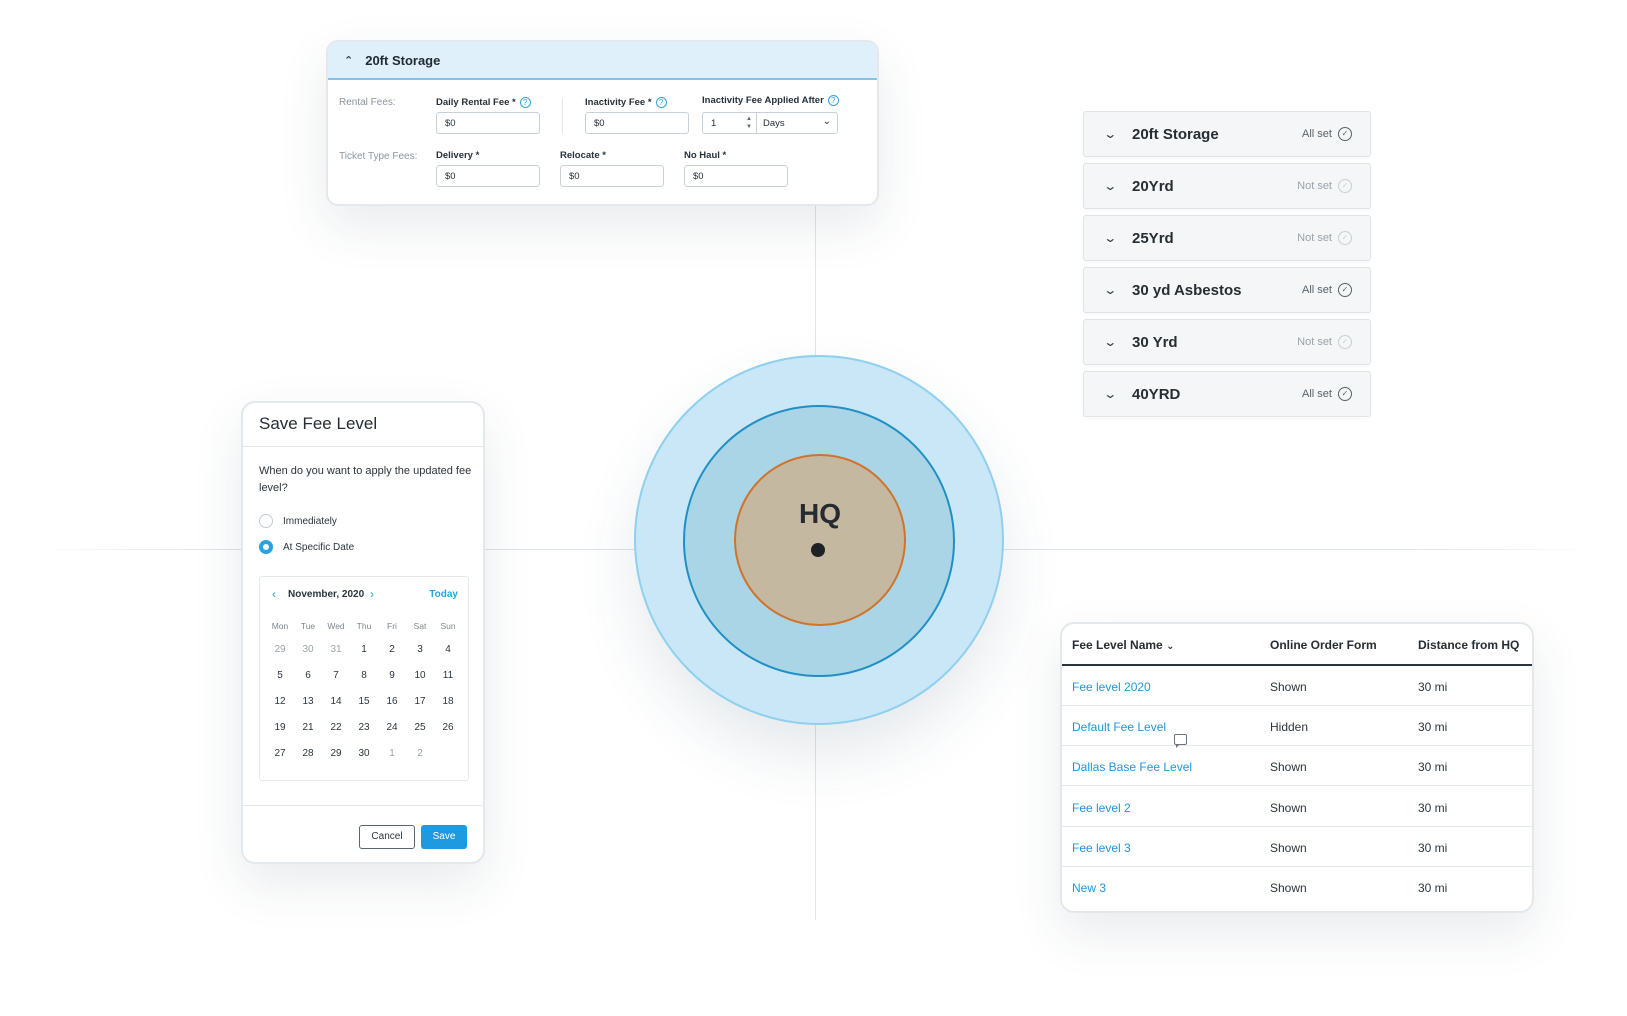 The image size is (1627, 1016). What do you see at coordinates (488, 176) in the screenshot?
I see `delivery-fee-input: $0` at bounding box center [488, 176].